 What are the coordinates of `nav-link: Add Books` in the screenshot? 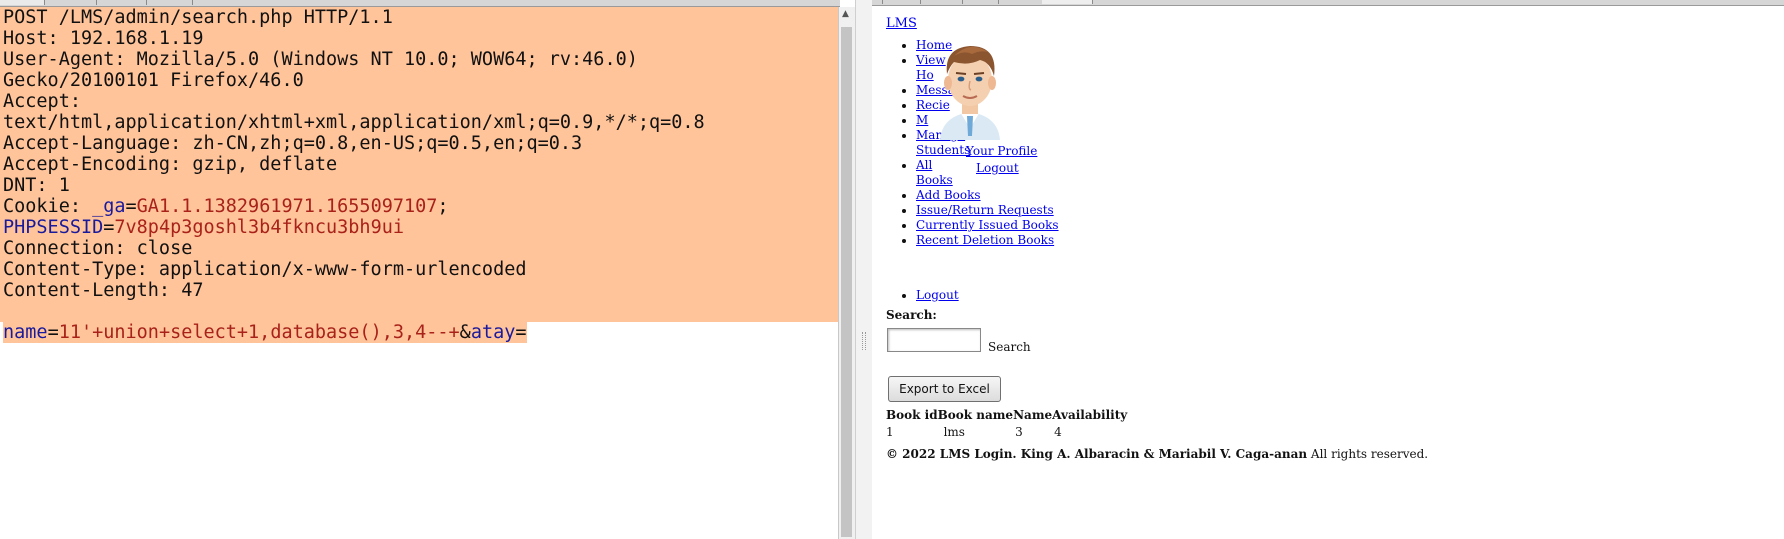 It's located at (948, 195).